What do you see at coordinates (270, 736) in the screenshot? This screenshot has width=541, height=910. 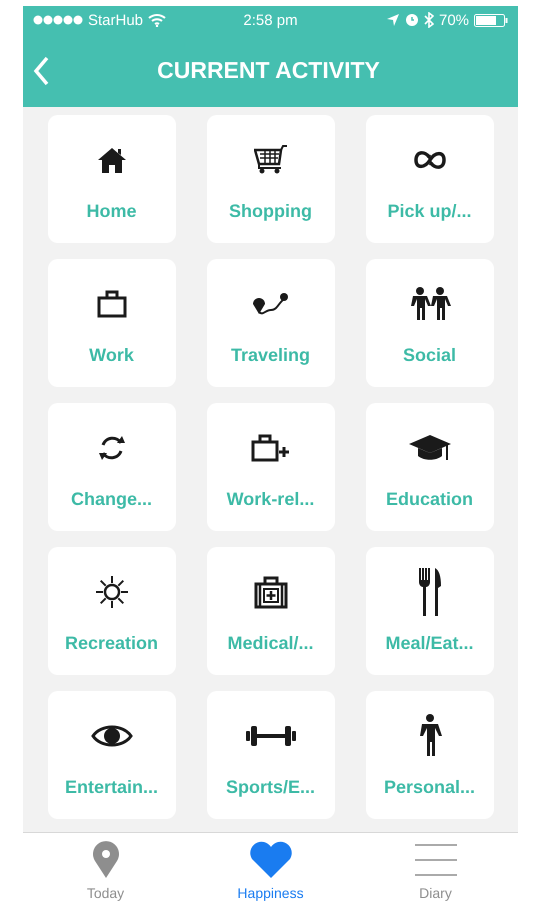 I see `dumbbell-icon` at bounding box center [270, 736].